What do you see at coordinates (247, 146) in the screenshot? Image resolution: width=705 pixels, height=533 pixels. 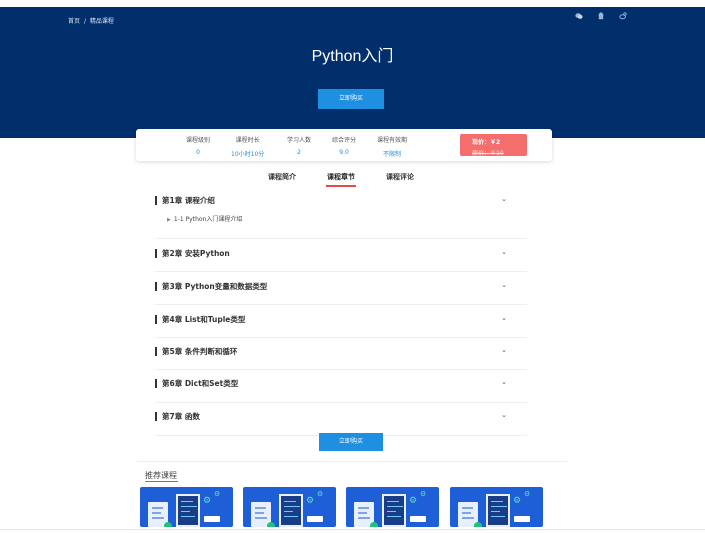 I see `stat-duration: 课程时长 10小时10分` at bounding box center [247, 146].